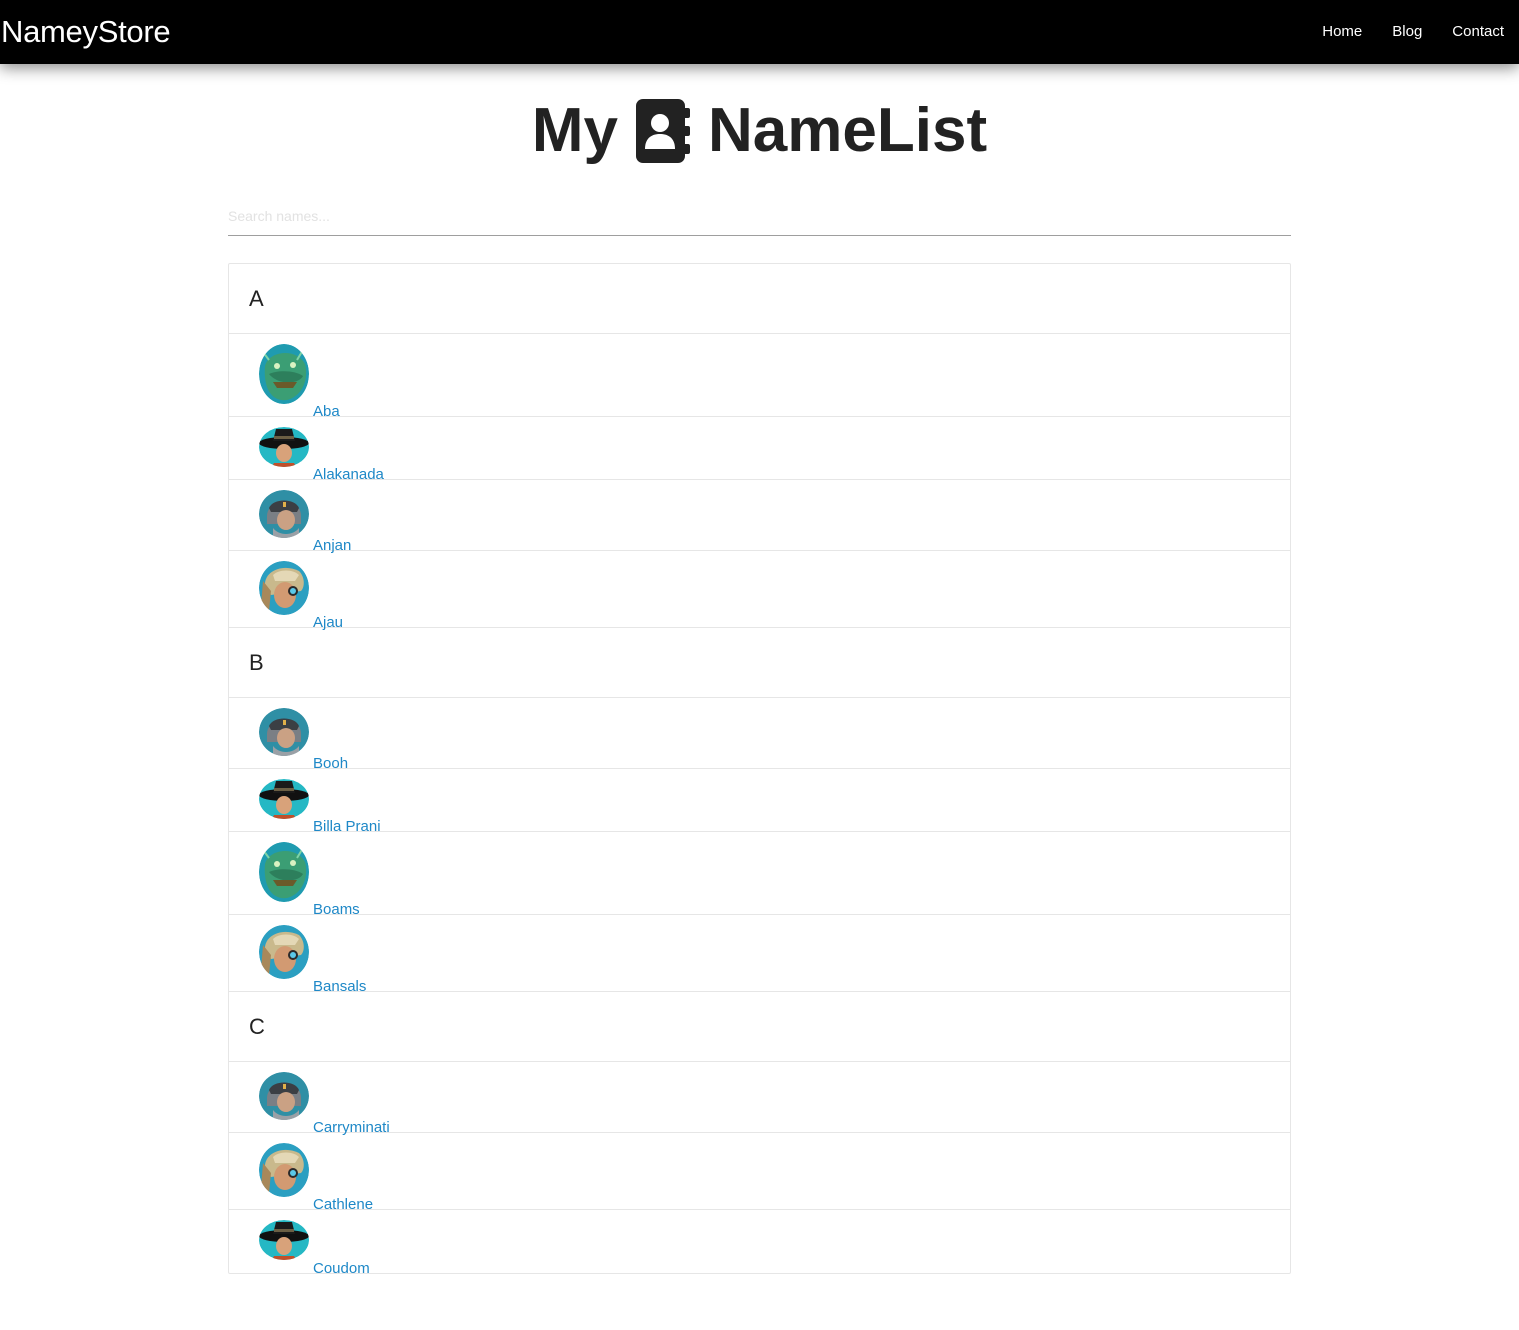 The image size is (1519, 1330). What do you see at coordinates (1478, 32) in the screenshot?
I see `nav-link-contact: Contact` at bounding box center [1478, 32].